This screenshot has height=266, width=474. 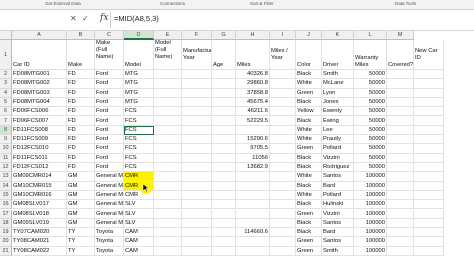 What do you see at coordinates (168, 55) in the screenshot?
I see `header-cell: Model (Full Name)` at bounding box center [168, 55].